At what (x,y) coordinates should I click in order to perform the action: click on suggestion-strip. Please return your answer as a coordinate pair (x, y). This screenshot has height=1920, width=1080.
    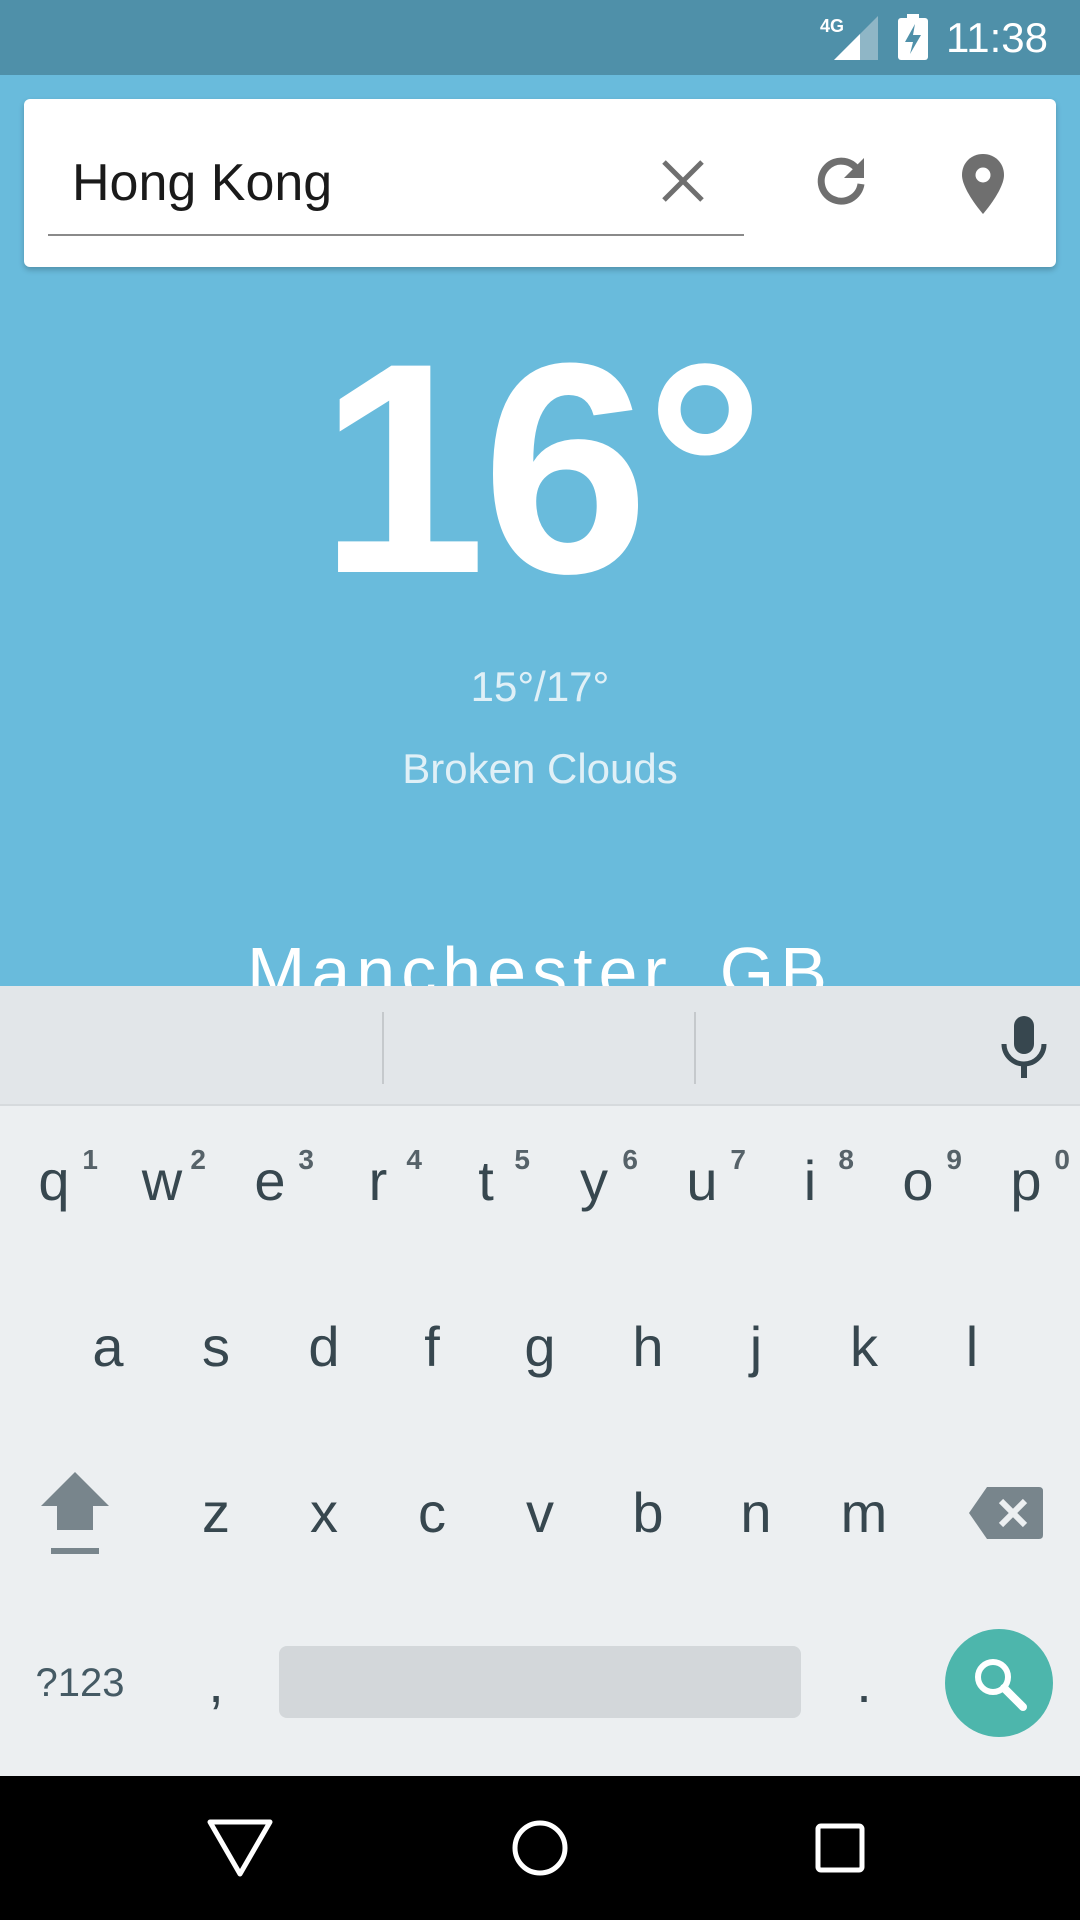
    Looking at the image, I should click on (540, 1046).